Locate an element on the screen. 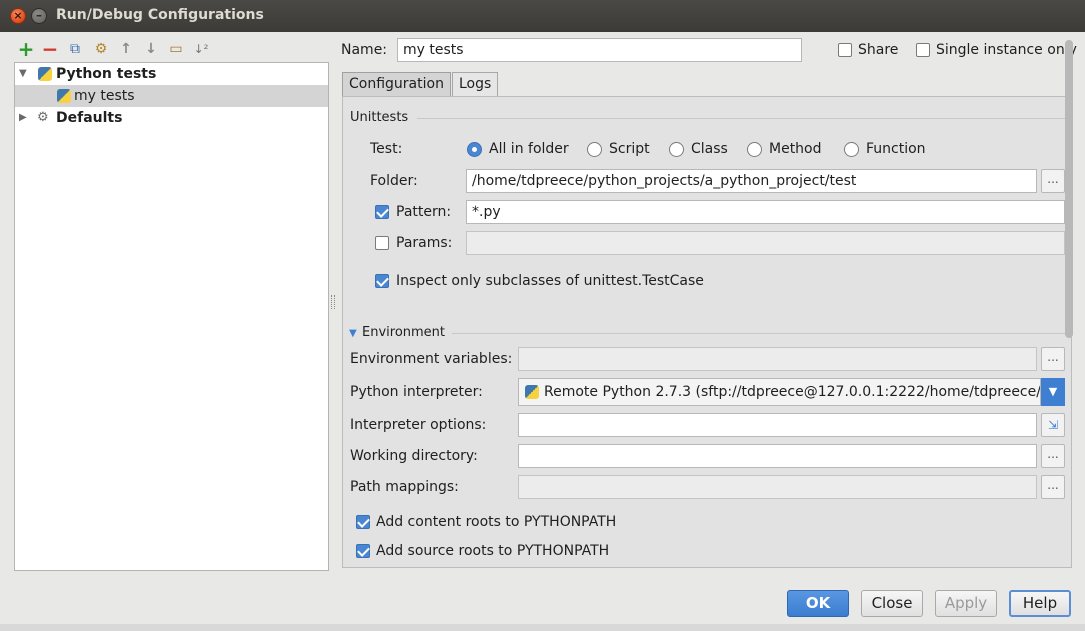 This screenshot has height=631, width=1085. content-roots-checkbox is located at coordinates (363, 522).